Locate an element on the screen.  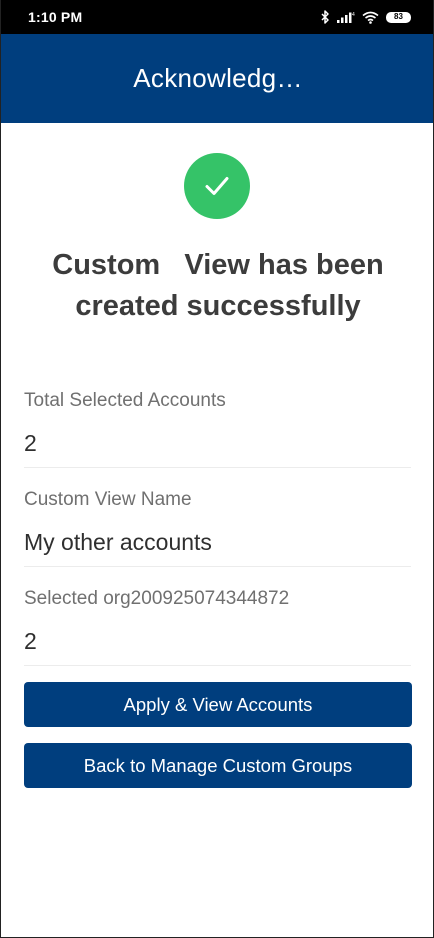
status-bar: 1:10 PM 4 83 is located at coordinates (217, 17).